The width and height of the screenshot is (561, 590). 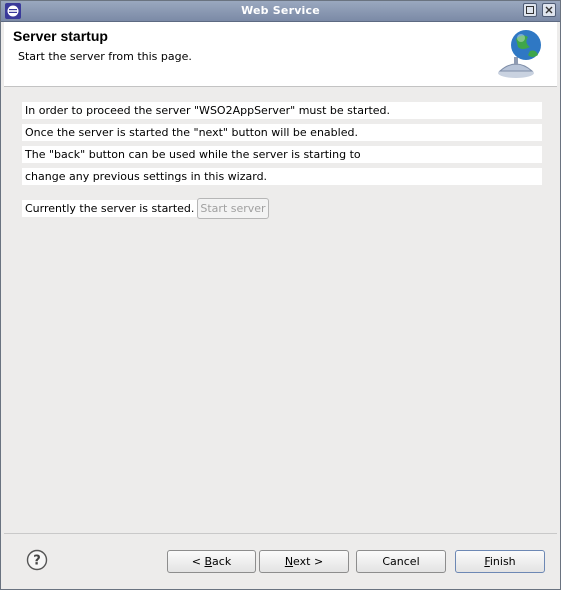 I want to click on close-button, so click(x=549, y=10).